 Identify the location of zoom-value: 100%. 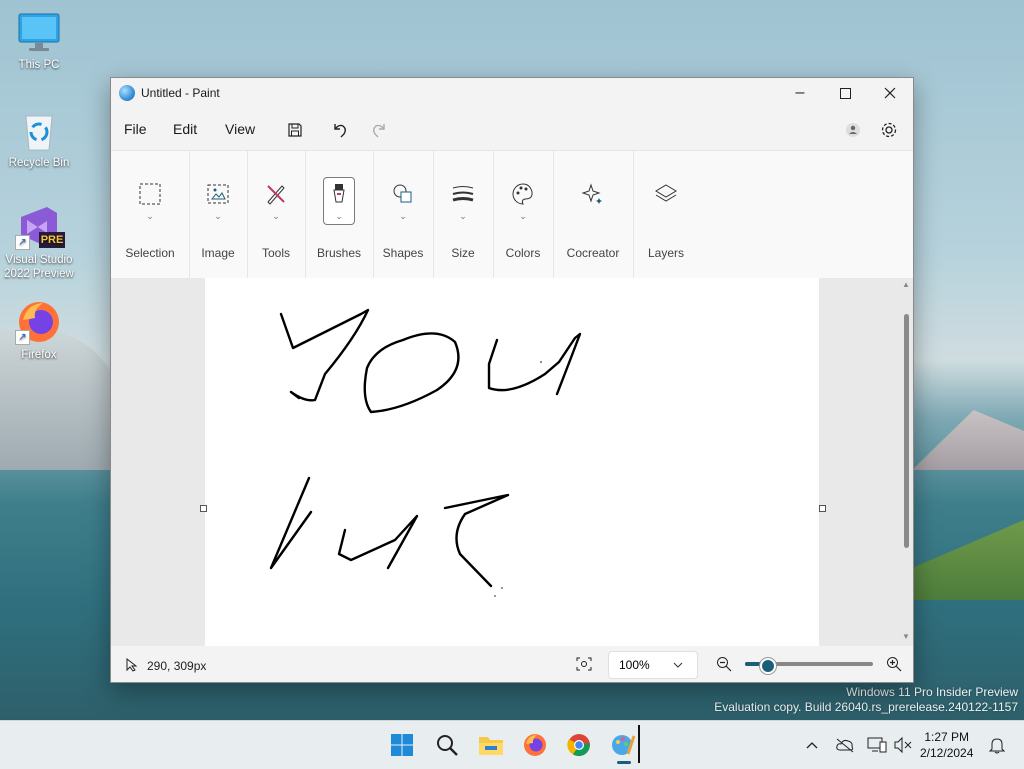
(634, 665).